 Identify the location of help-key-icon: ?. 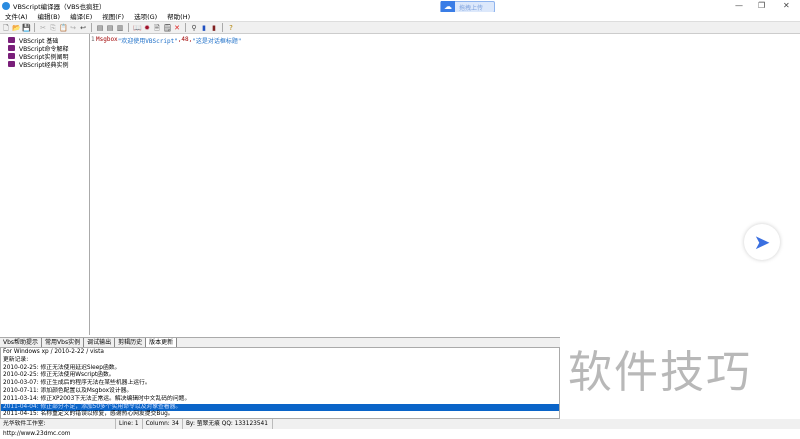
(231, 28).